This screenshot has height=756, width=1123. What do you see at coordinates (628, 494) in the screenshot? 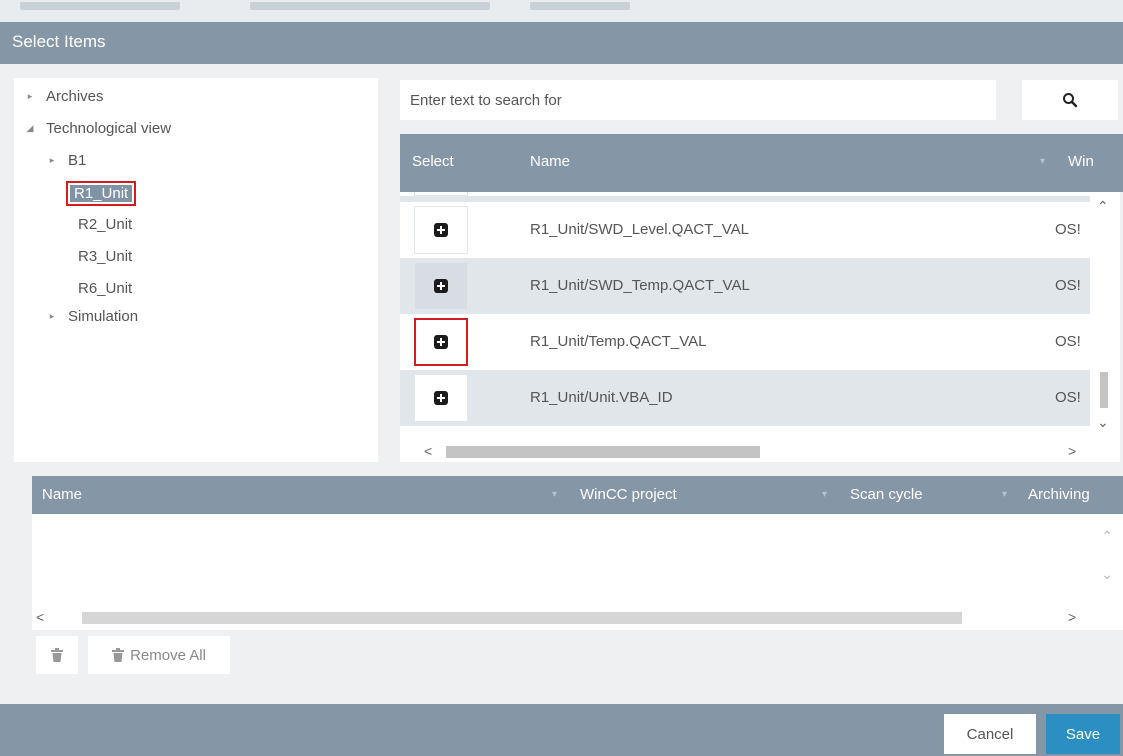
I see `column-header-wincc-project: WinCC project` at bounding box center [628, 494].